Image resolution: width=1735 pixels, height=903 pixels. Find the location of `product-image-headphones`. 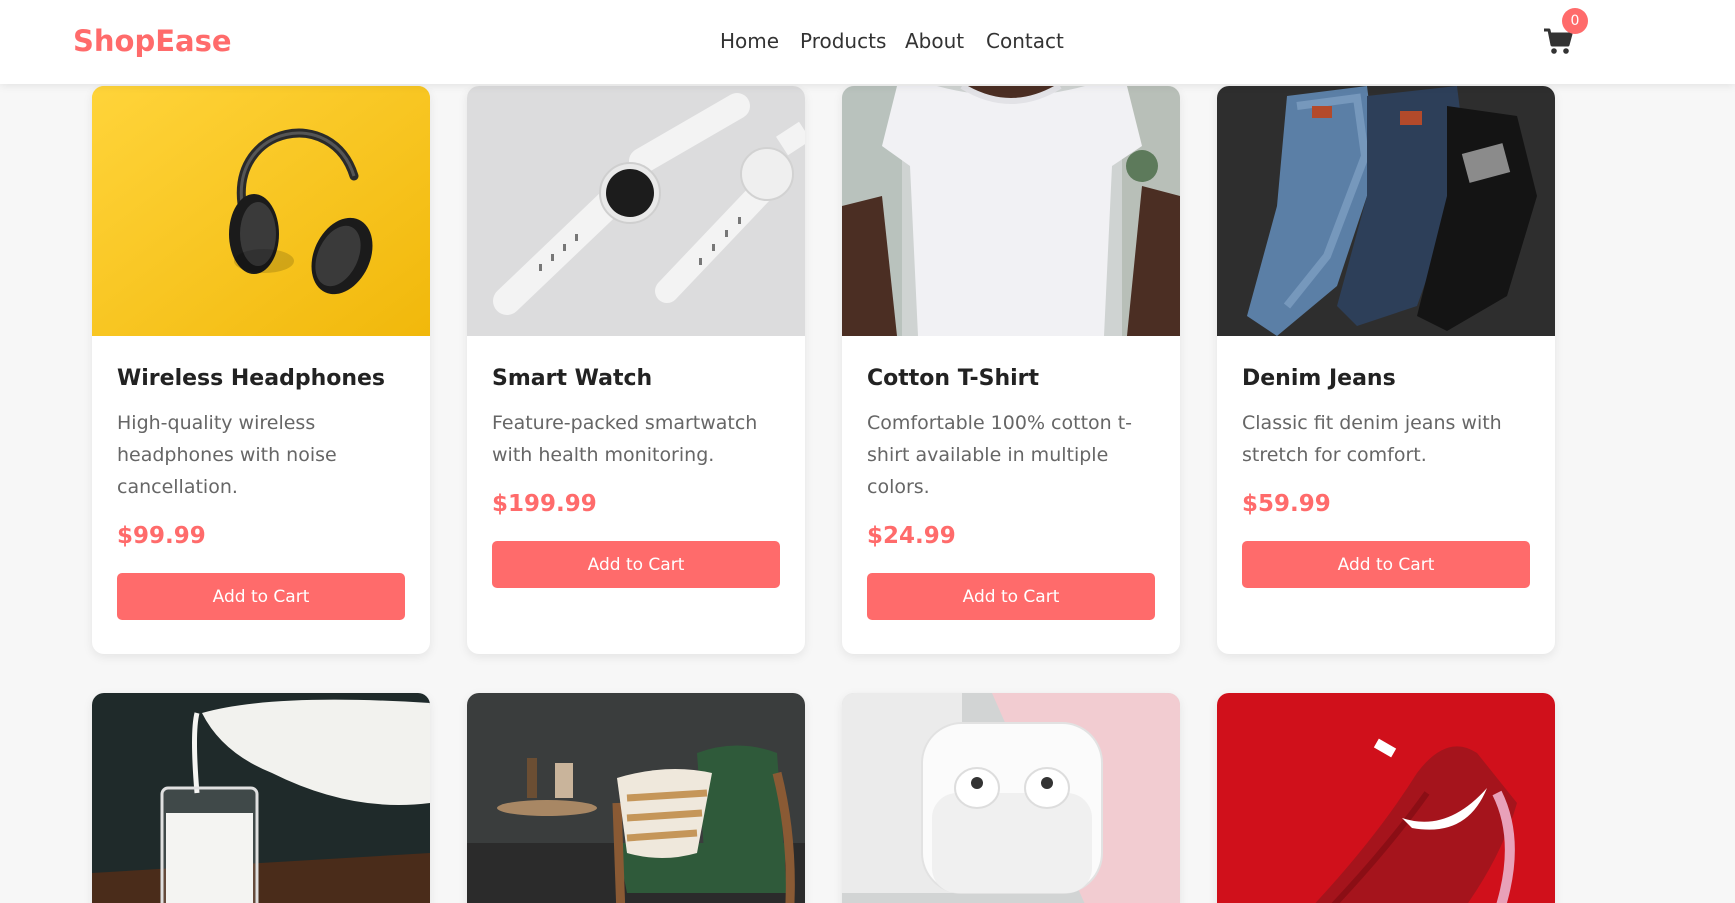

product-image-headphones is located at coordinates (261, 211).